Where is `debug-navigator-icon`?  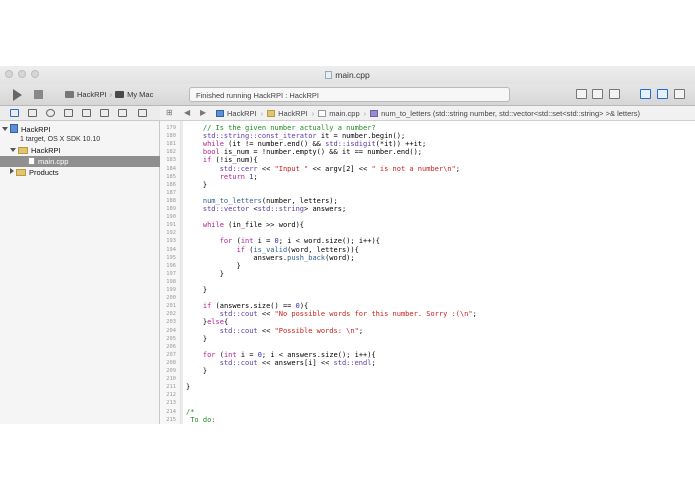 debug-navigator-icon is located at coordinates (104, 113).